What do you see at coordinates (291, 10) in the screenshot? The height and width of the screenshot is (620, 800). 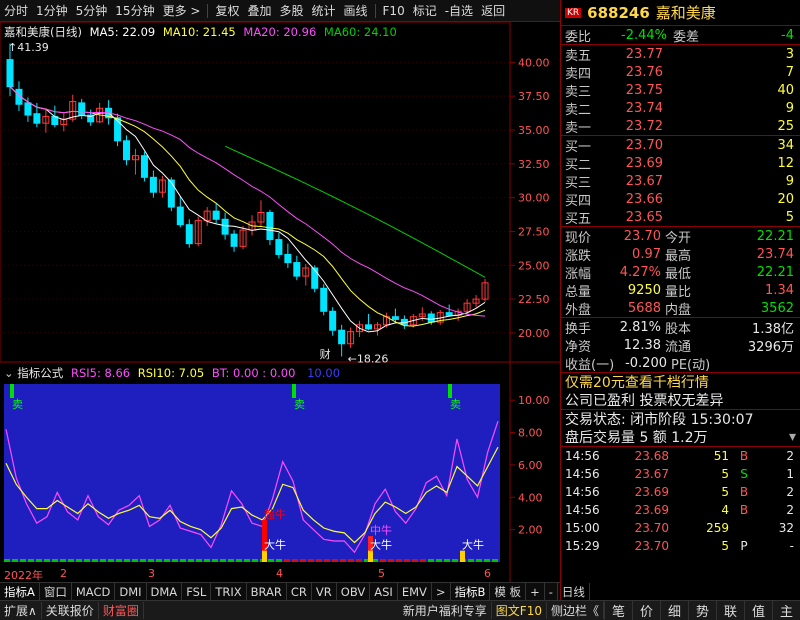 I see `toolbar-button-7: 多股` at bounding box center [291, 10].